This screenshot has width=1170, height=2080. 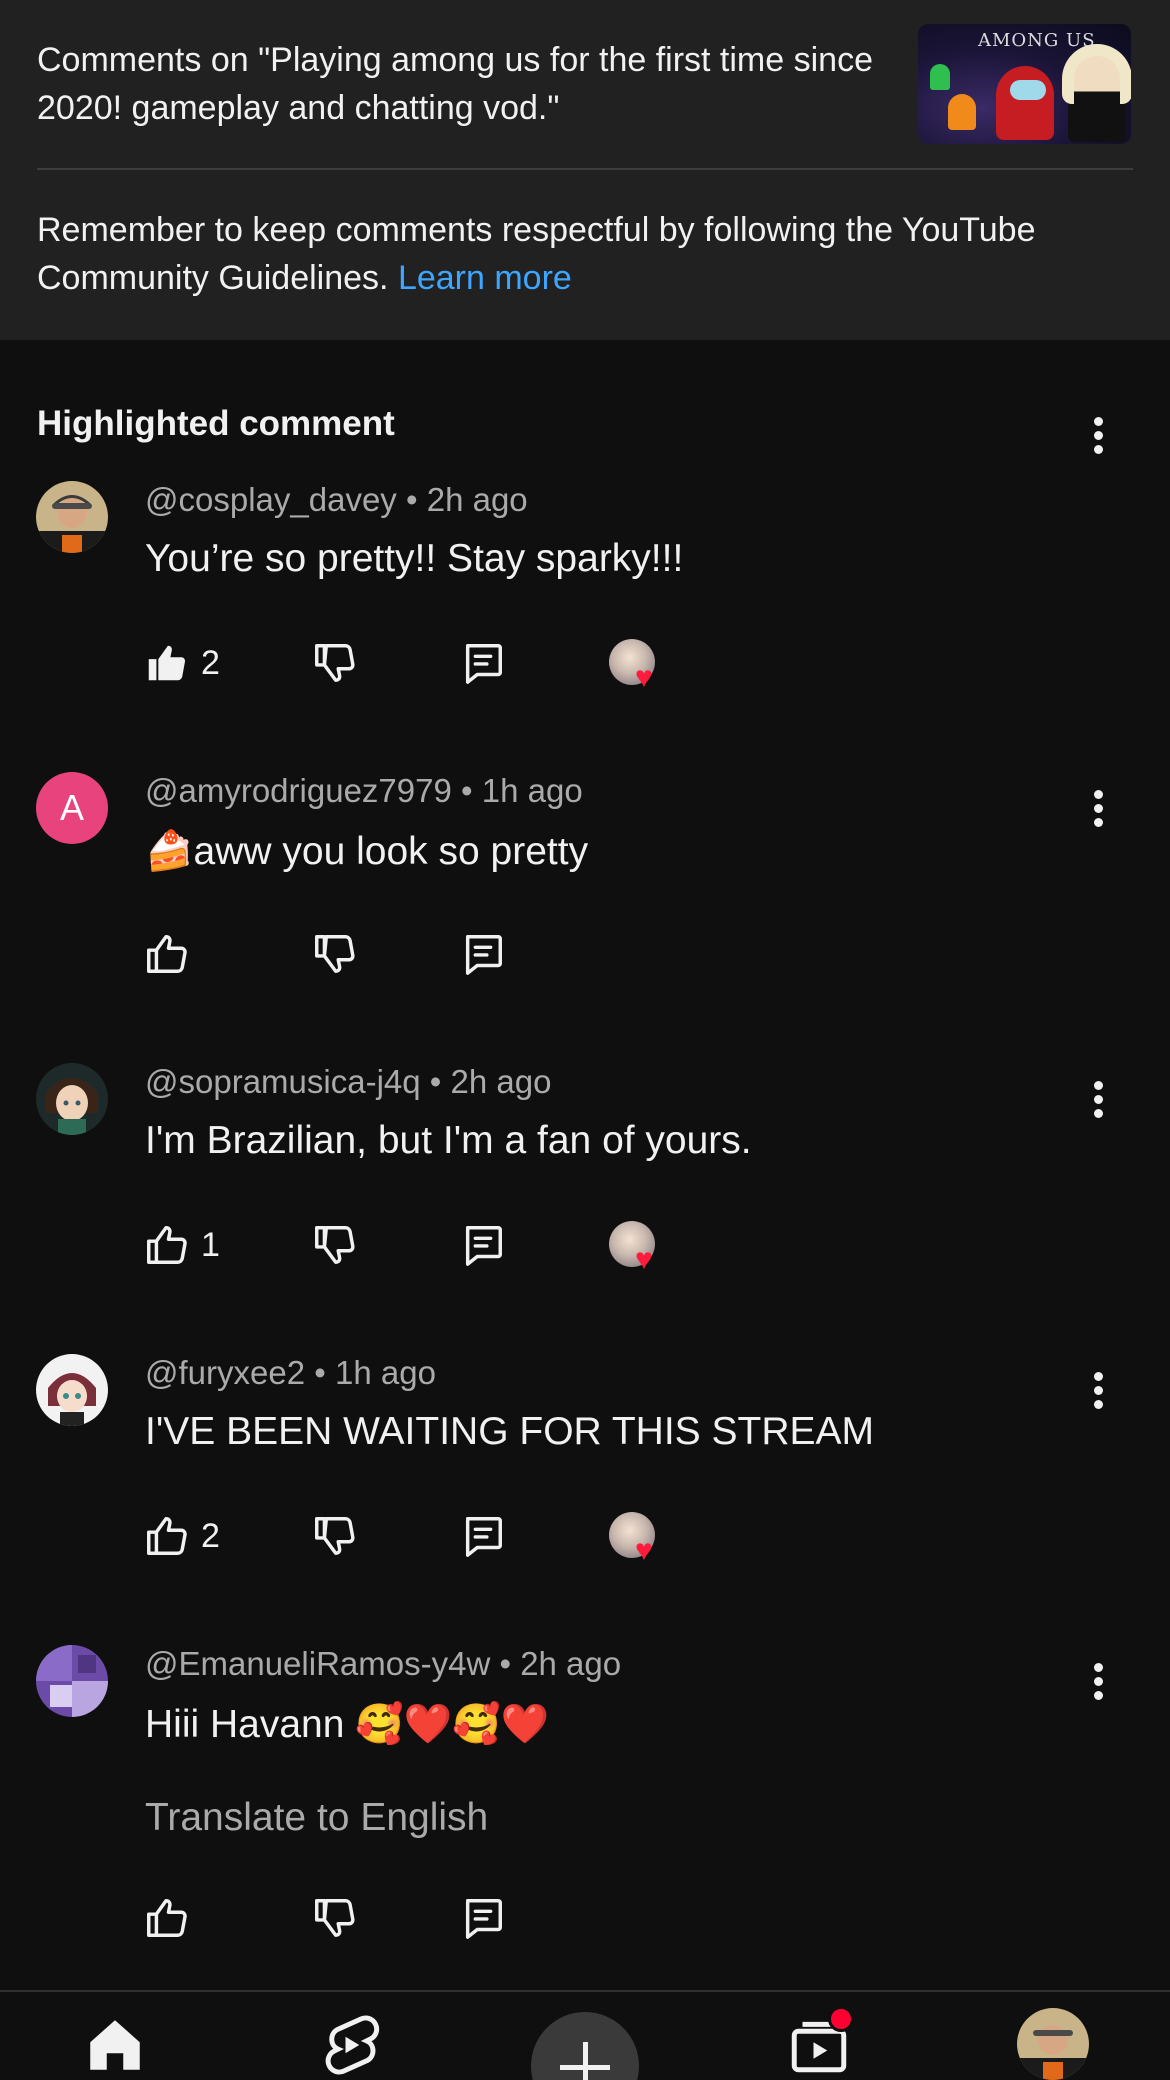 What do you see at coordinates (271, 499) in the screenshot?
I see `comment-author: @cosplay_davey` at bounding box center [271, 499].